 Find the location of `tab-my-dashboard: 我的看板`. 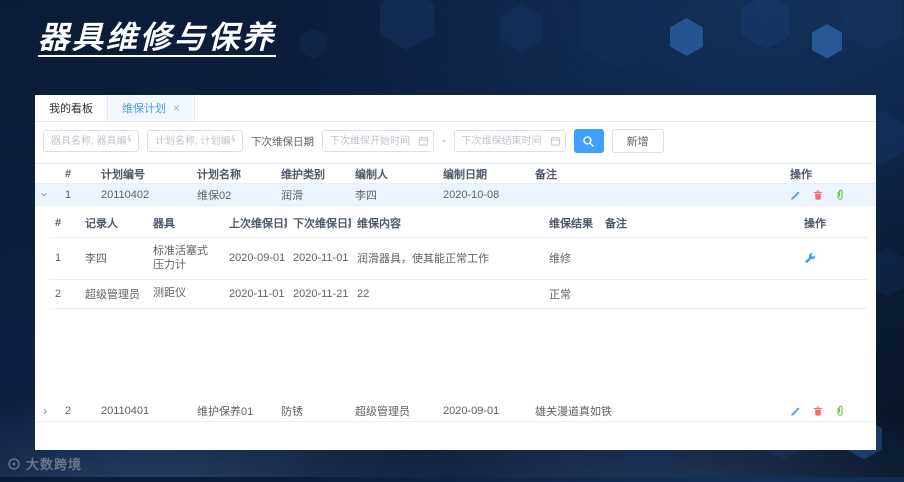

tab-my-dashboard: 我的看板 is located at coordinates (71, 108).